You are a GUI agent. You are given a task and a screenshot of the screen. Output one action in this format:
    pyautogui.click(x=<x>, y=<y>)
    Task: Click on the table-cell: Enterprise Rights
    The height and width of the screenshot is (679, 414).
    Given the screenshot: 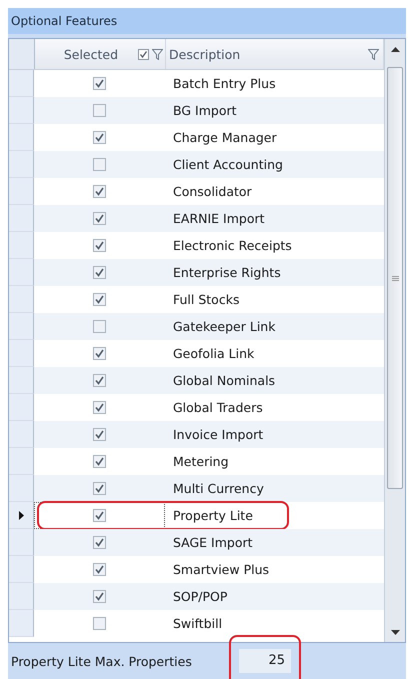 What is the action you would take?
    pyautogui.click(x=227, y=272)
    